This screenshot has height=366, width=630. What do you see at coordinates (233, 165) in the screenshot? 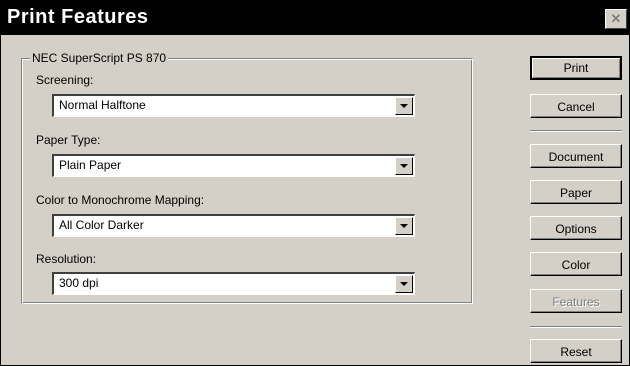
I see `paper-type-dropdown: Plain Paper` at bounding box center [233, 165].